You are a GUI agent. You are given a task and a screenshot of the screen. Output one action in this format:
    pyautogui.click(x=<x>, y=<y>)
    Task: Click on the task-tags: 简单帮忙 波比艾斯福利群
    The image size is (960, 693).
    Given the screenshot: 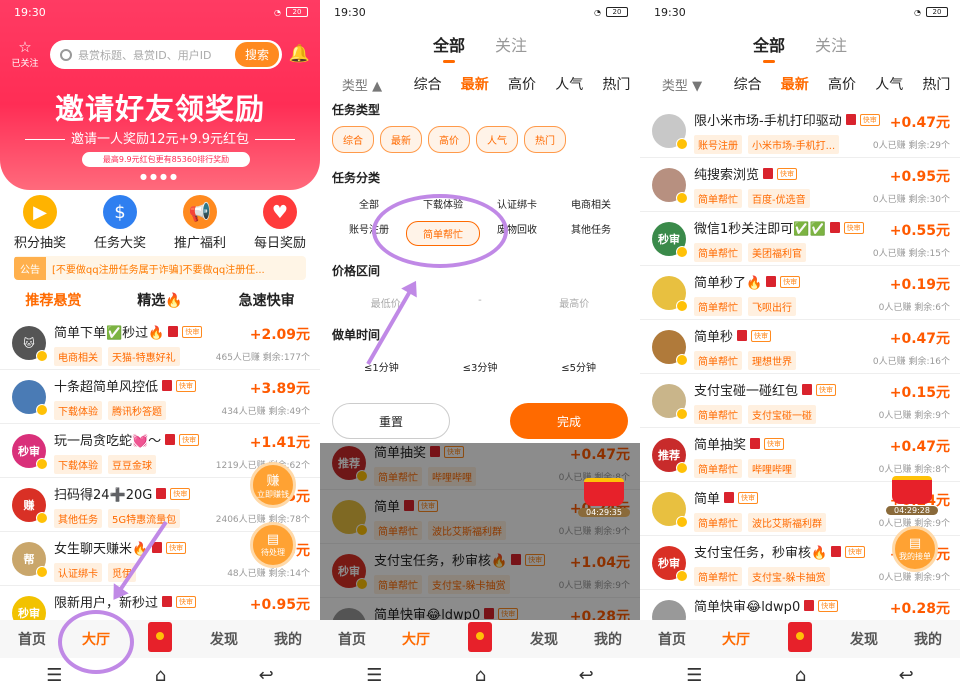 What is the action you would take?
    pyautogui.click(x=760, y=522)
    